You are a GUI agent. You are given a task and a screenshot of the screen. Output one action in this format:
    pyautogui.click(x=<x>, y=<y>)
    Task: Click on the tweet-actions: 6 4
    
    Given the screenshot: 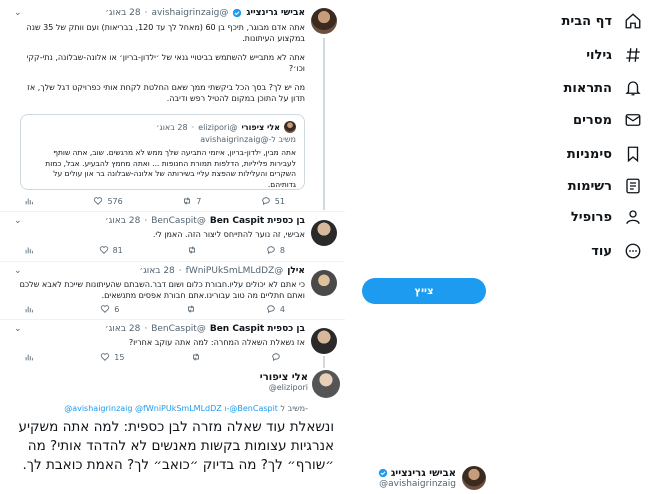 What is the action you would take?
    pyautogui.click(x=154, y=309)
    